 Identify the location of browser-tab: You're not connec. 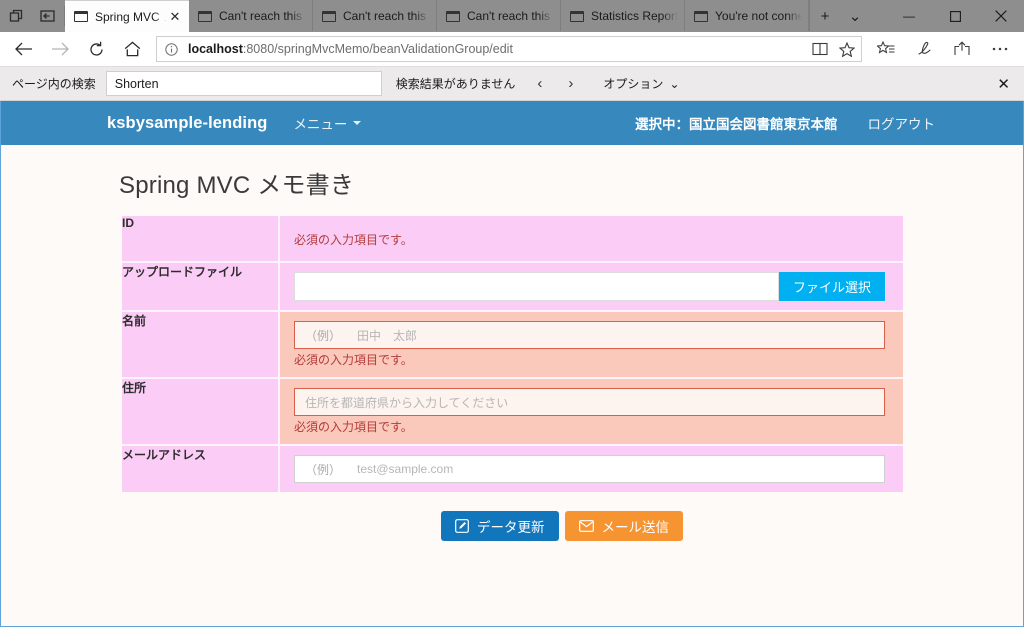
(747, 16).